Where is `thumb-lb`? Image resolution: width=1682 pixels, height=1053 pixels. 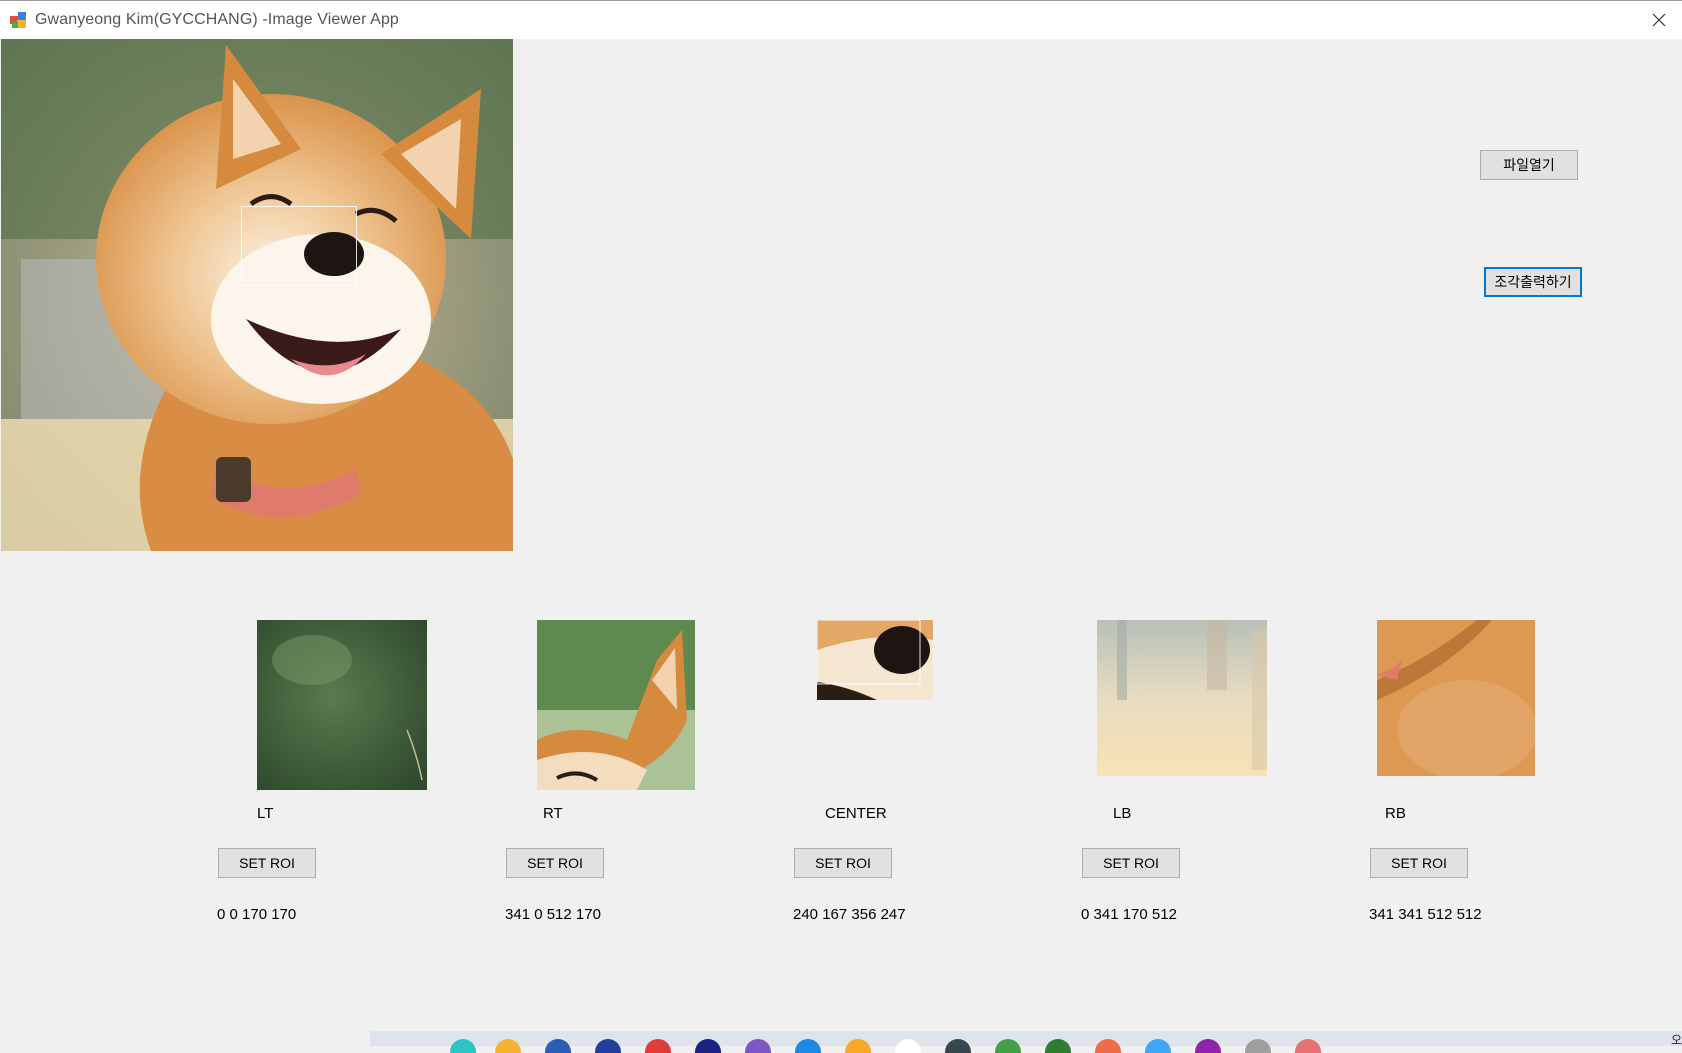
thumb-lb is located at coordinates (1182, 698).